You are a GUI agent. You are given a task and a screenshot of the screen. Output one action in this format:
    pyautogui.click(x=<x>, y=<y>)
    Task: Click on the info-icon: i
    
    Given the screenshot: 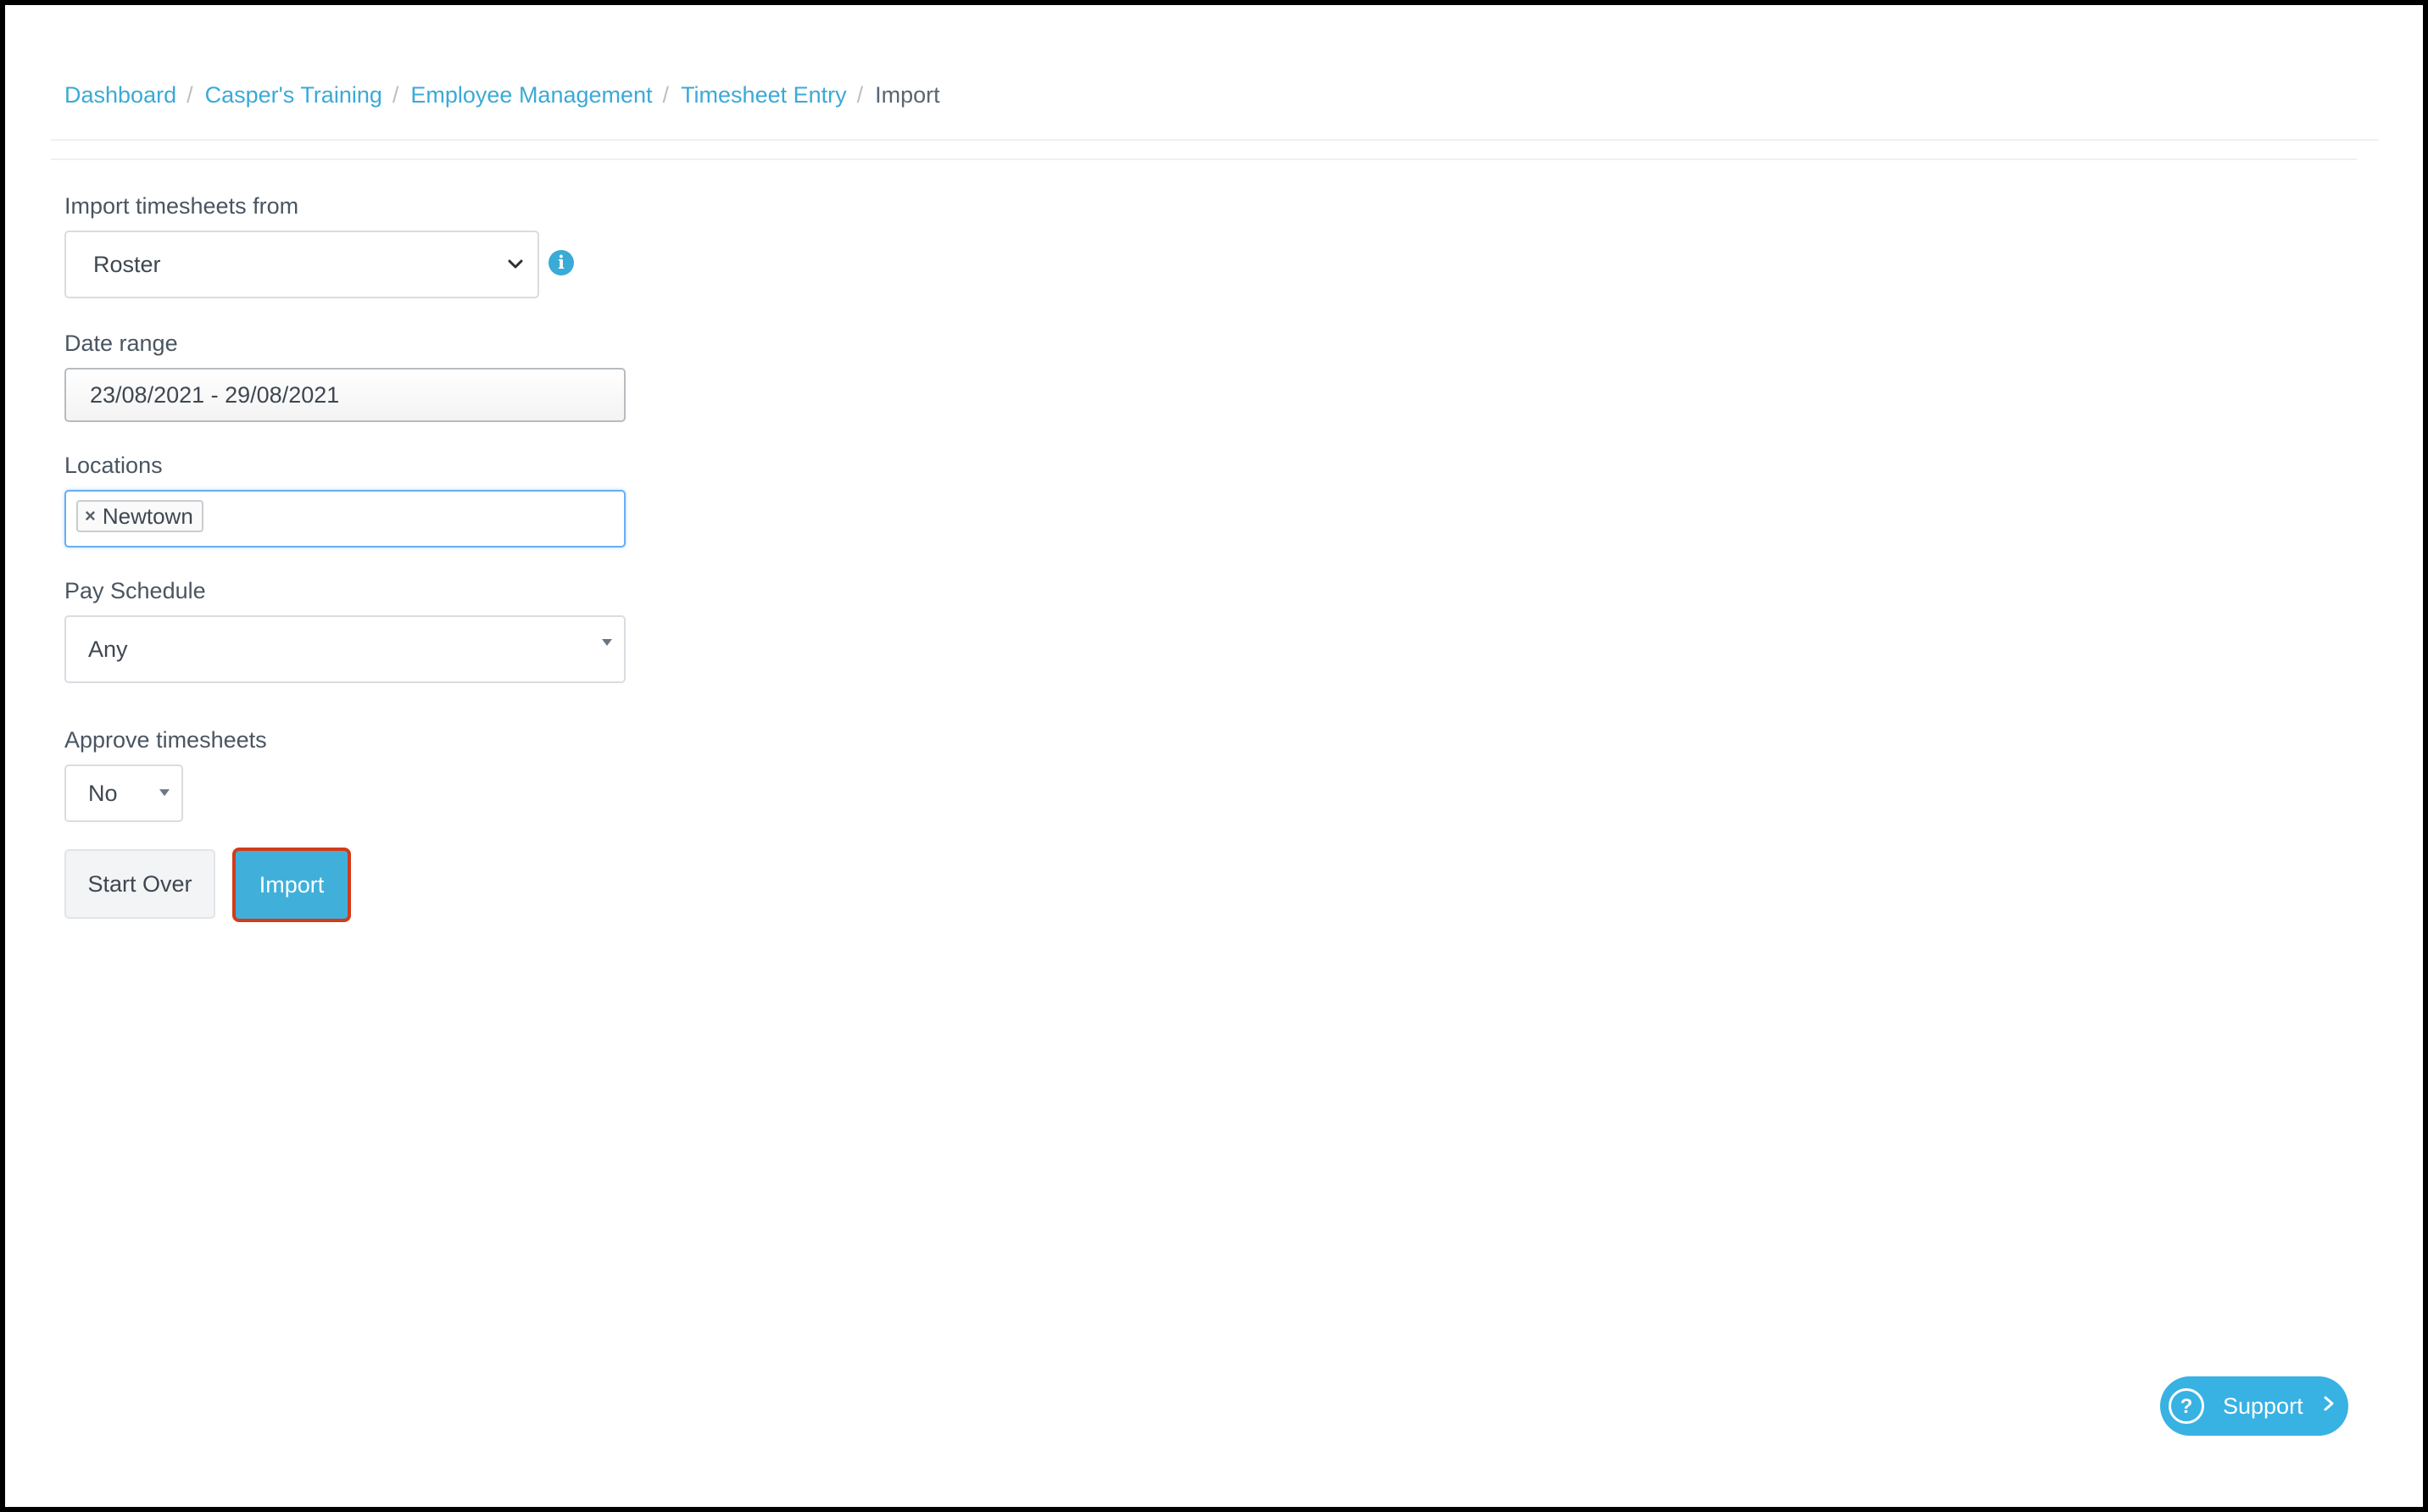 What is the action you would take?
    pyautogui.click(x=561, y=262)
    